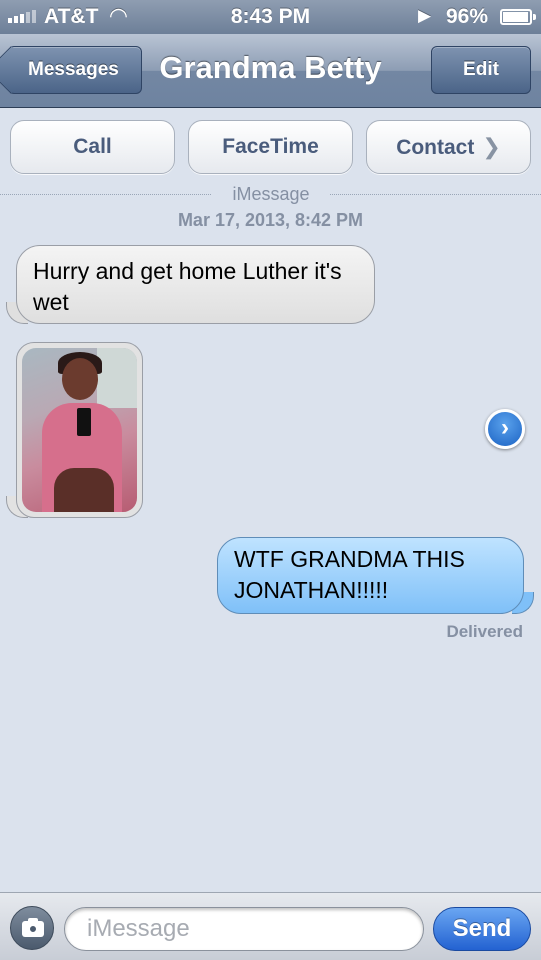 The height and width of the screenshot is (960, 541). Describe the element at coordinates (518, 17) in the screenshot. I see `battery-icon` at that location.